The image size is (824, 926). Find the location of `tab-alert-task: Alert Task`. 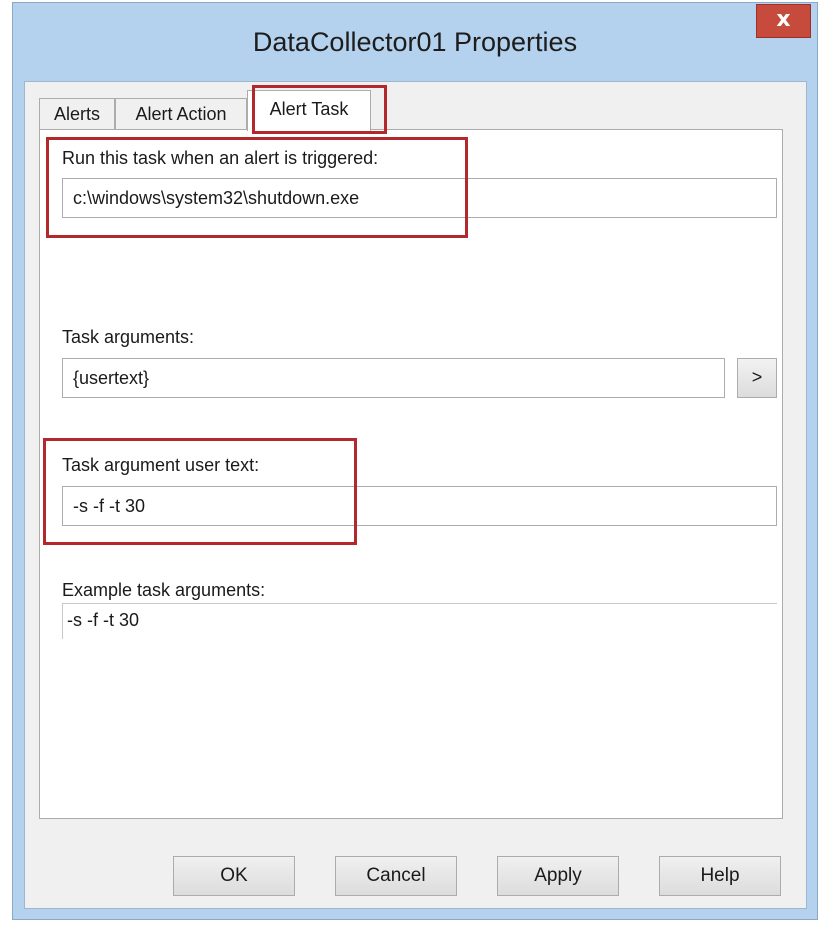

tab-alert-task: Alert Task is located at coordinates (309, 110).